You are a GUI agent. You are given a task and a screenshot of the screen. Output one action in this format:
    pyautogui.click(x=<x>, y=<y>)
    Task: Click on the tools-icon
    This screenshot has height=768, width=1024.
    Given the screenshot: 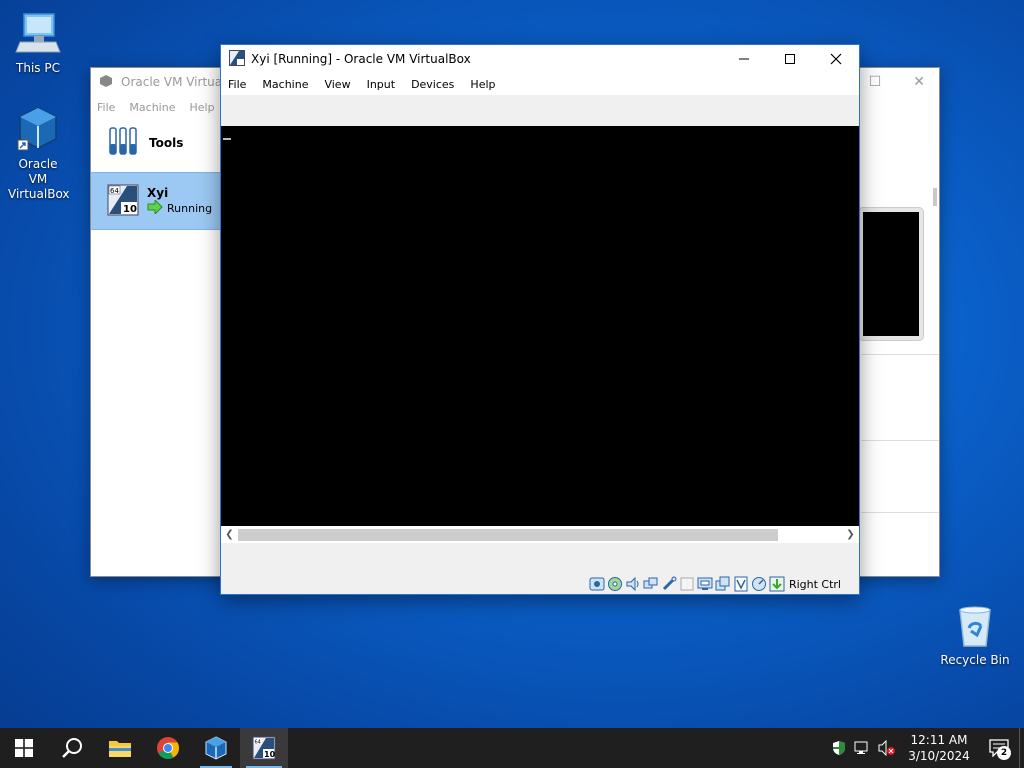 What is the action you would take?
    pyautogui.click(x=123, y=143)
    